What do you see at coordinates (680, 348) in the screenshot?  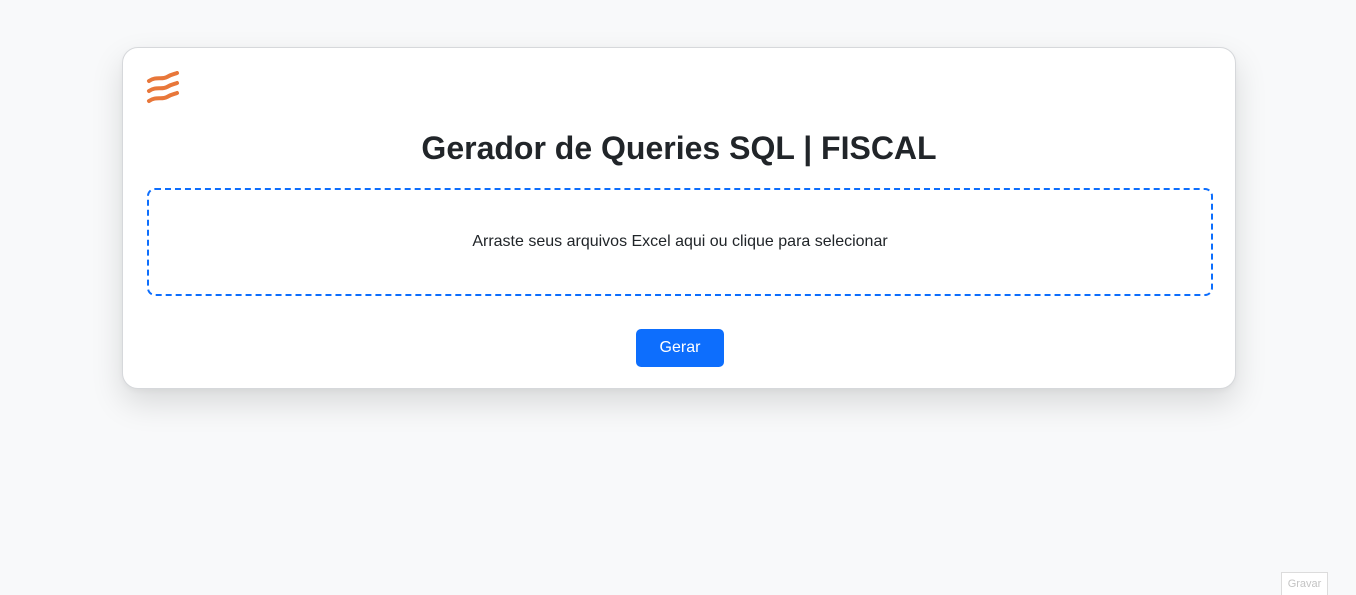 I see `generate-button: Gerar` at bounding box center [680, 348].